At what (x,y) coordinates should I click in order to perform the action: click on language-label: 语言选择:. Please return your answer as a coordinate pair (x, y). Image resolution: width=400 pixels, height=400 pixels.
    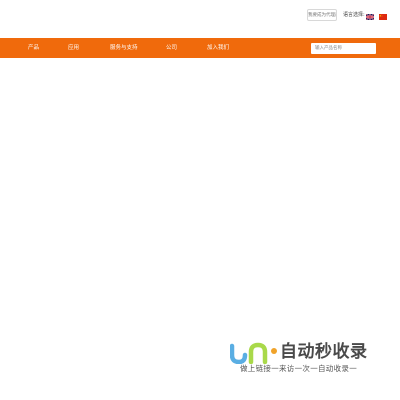
    Looking at the image, I should click on (354, 15).